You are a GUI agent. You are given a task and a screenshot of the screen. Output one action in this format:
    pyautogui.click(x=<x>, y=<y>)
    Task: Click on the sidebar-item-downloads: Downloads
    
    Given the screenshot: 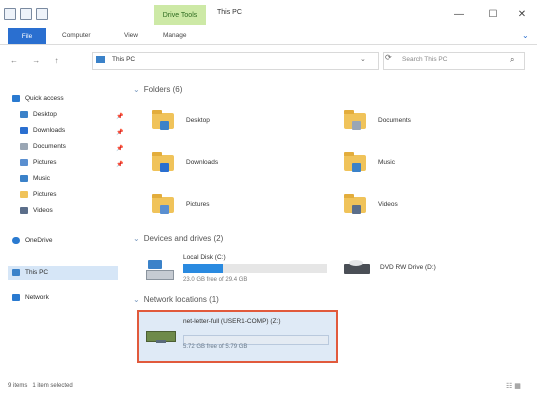 What is the action you would take?
    pyautogui.click(x=42, y=130)
    